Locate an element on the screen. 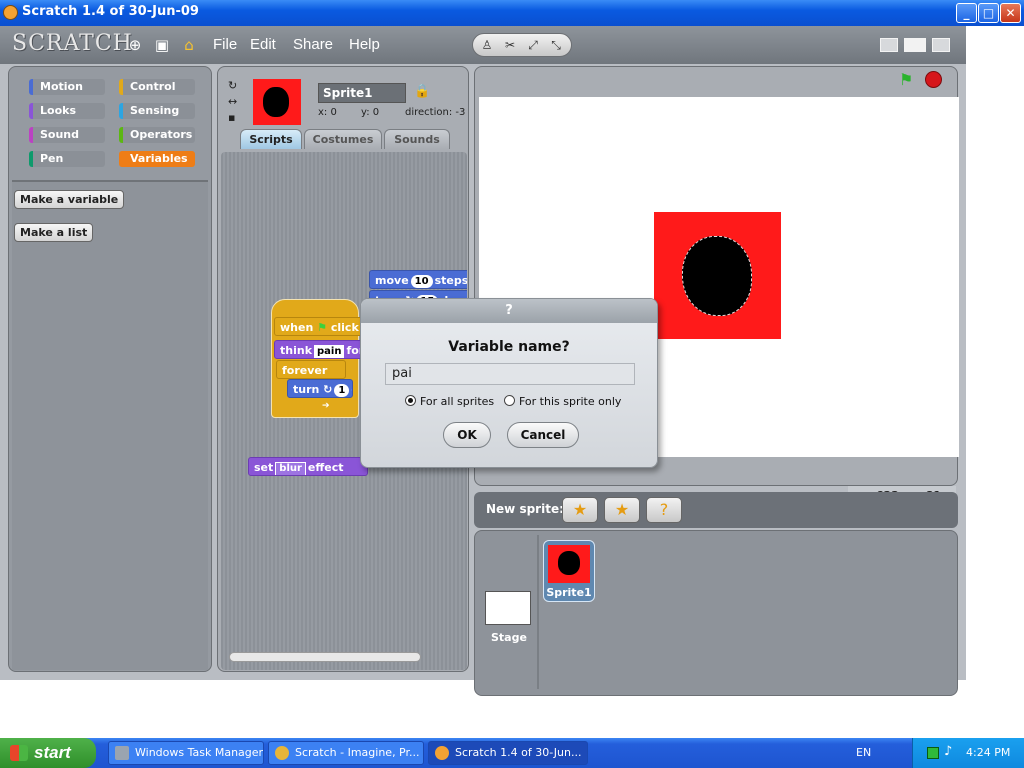  menu-edit: Edit is located at coordinates (263, 44).